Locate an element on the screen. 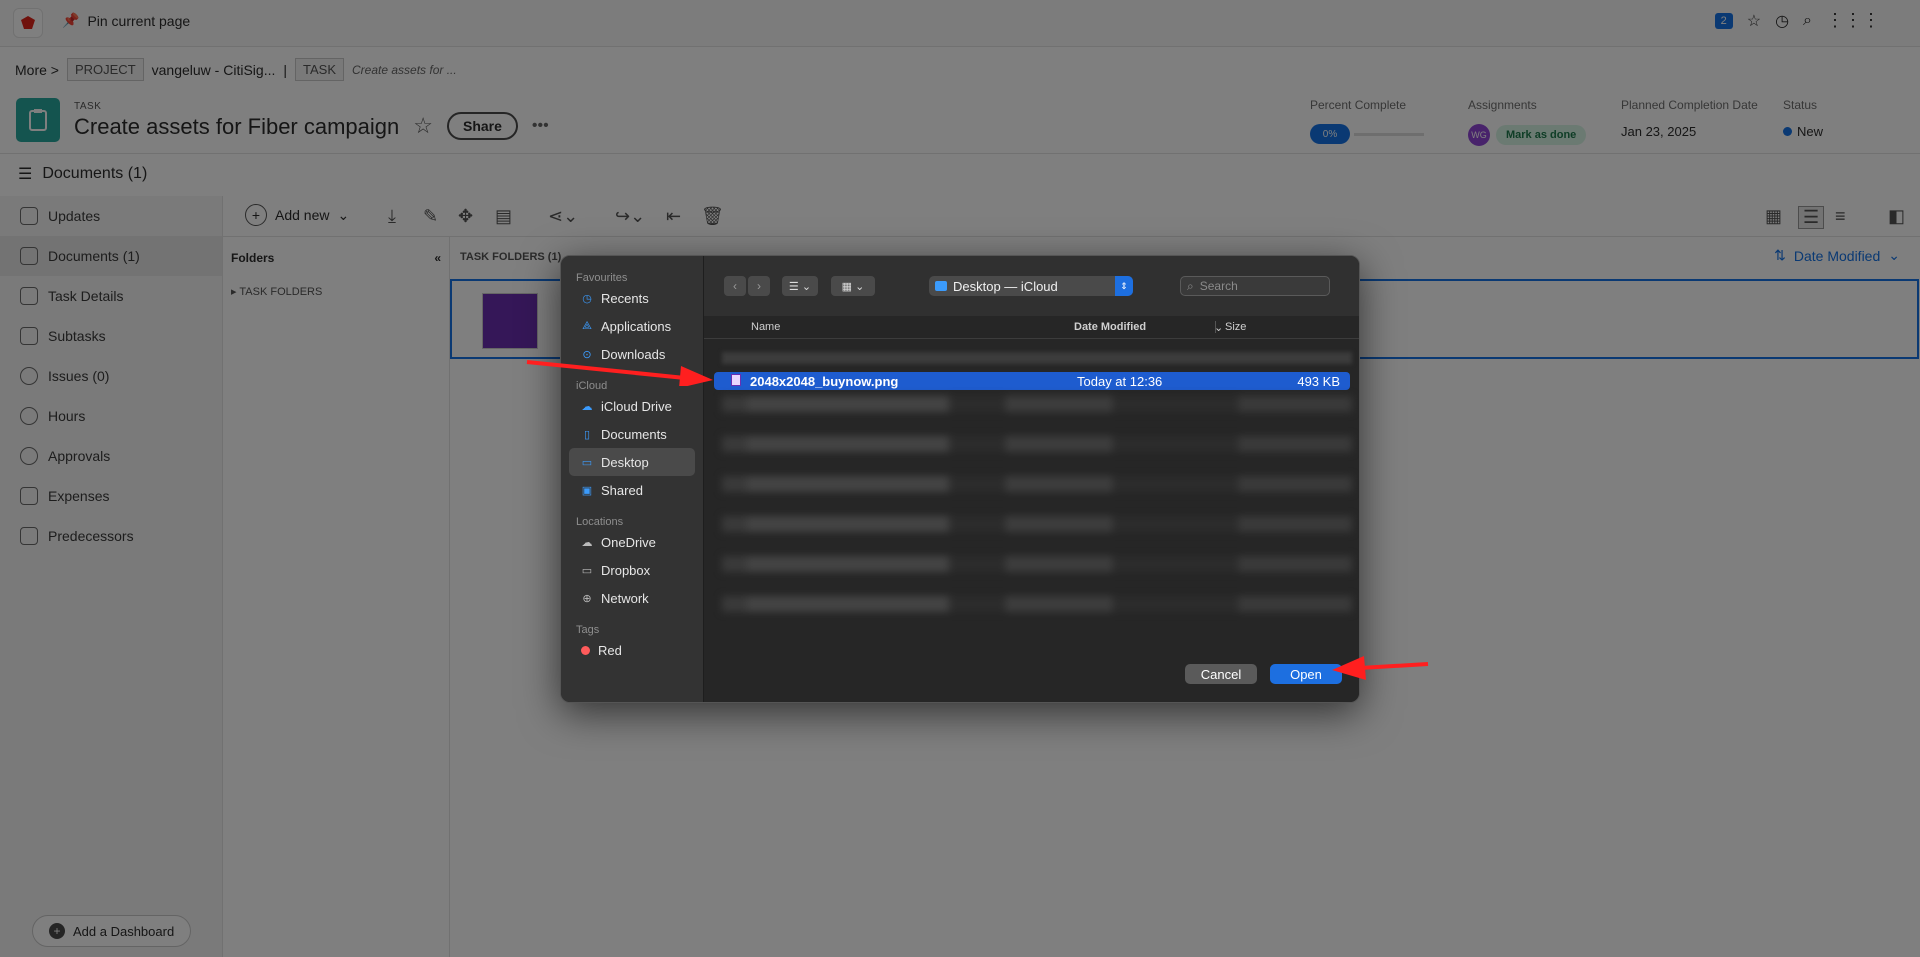 This screenshot has width=1920, height=957. sidebar-label: Dropbox is located at coordinates (626, 570).